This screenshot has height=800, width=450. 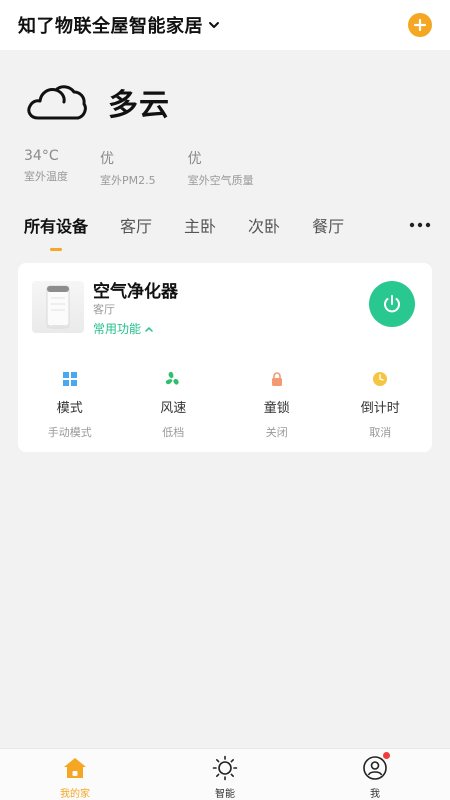 I want to click on chevron-up-icon, so click(x=149, y=329).